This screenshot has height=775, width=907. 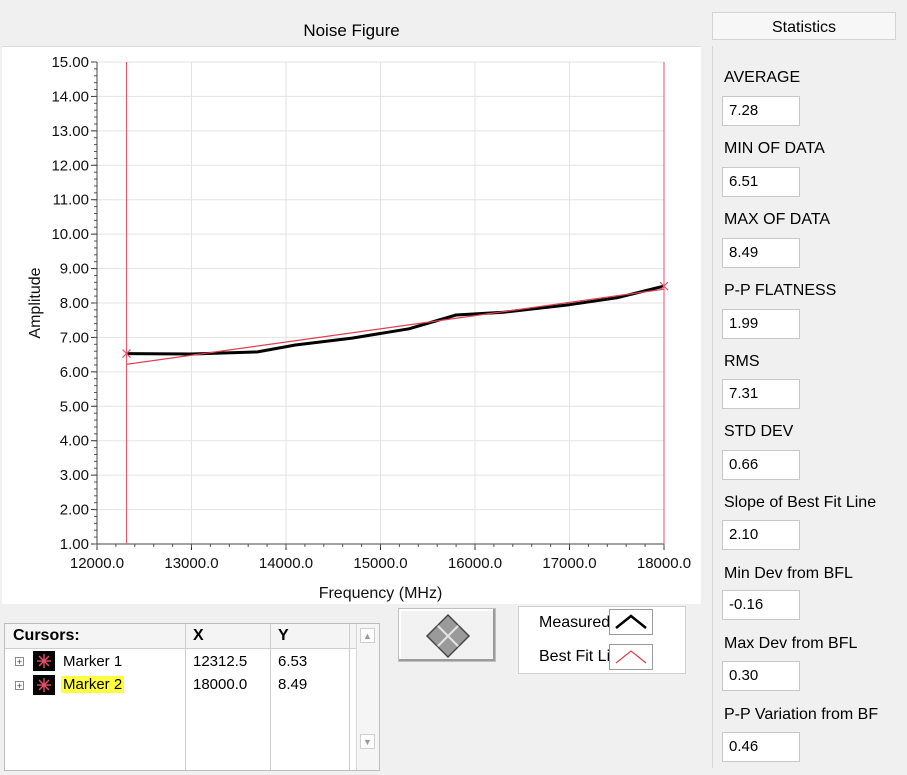 What do you see at coordinates (286, 563) in the screenshot?
I see `x-tick-label: 14000.0` at bounding box center [286, 563].